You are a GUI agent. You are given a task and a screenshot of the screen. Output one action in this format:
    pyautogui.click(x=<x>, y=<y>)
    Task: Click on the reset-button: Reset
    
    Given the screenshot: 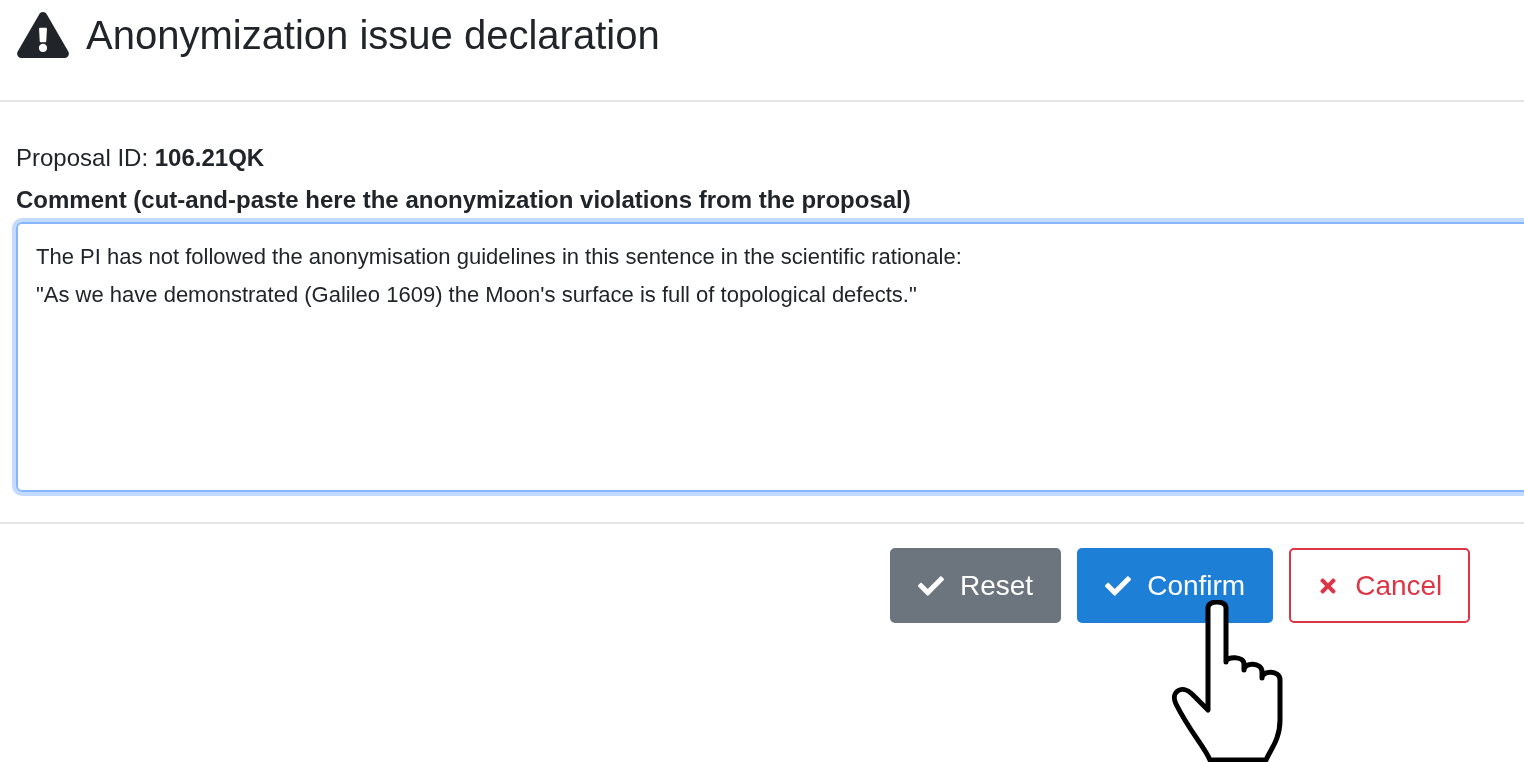 What is the action you would take?
    pyautogui.click(x=976, y=585)
    